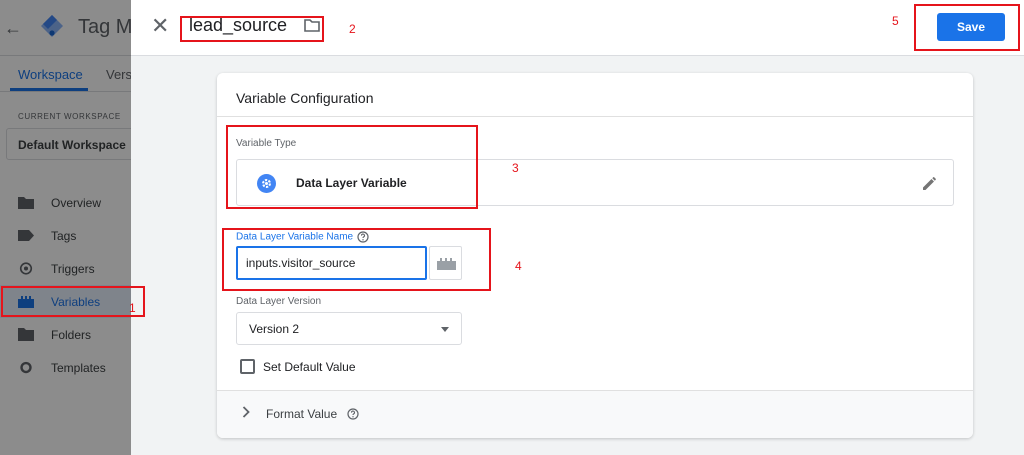 The height and width of the screenshot is (455, 1024). What do you see at coordinates (595, 116) in the screenshot?
I see `divider` at bounding box center [595, 116].